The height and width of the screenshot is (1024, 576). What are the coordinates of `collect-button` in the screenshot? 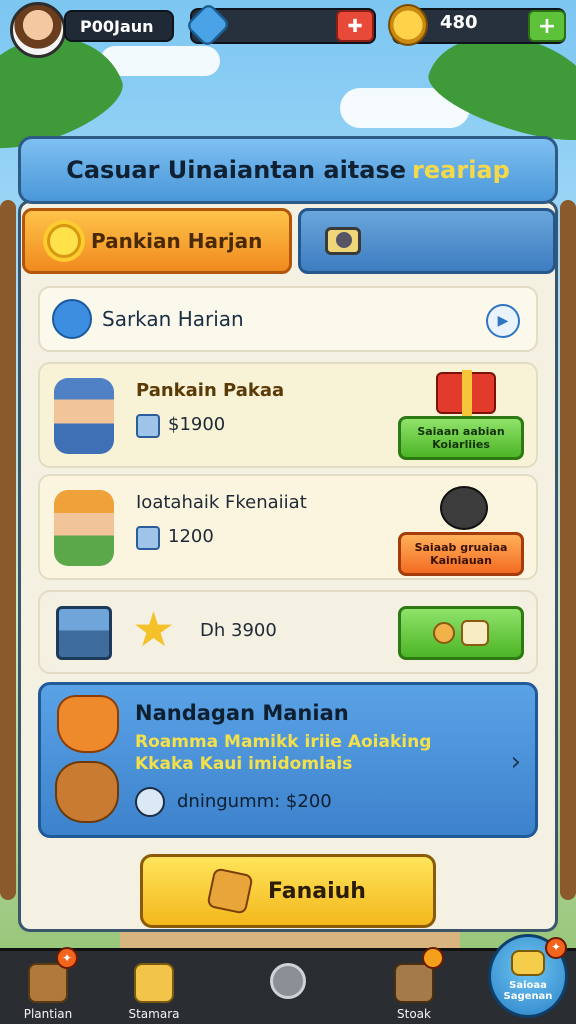 It's located at (461, 633).